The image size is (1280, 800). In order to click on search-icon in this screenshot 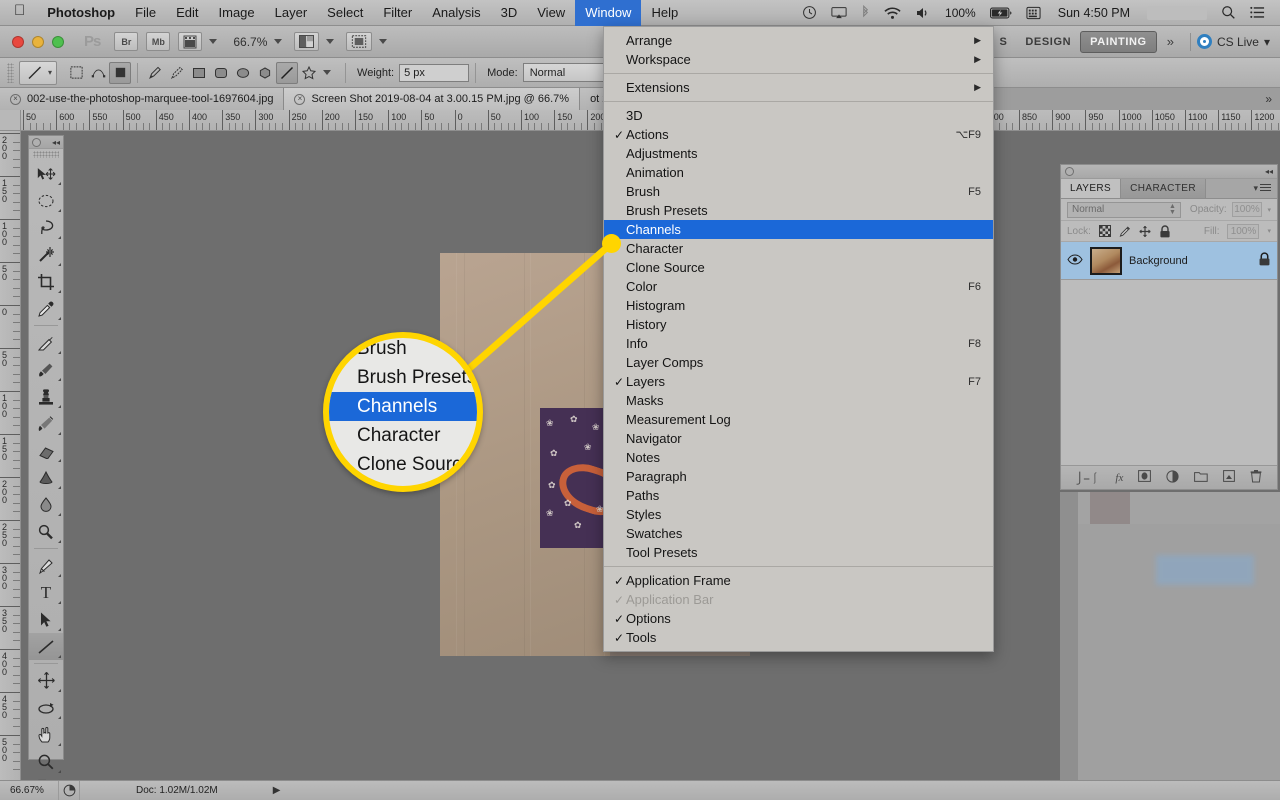, I will do `click(1228, 13)`.